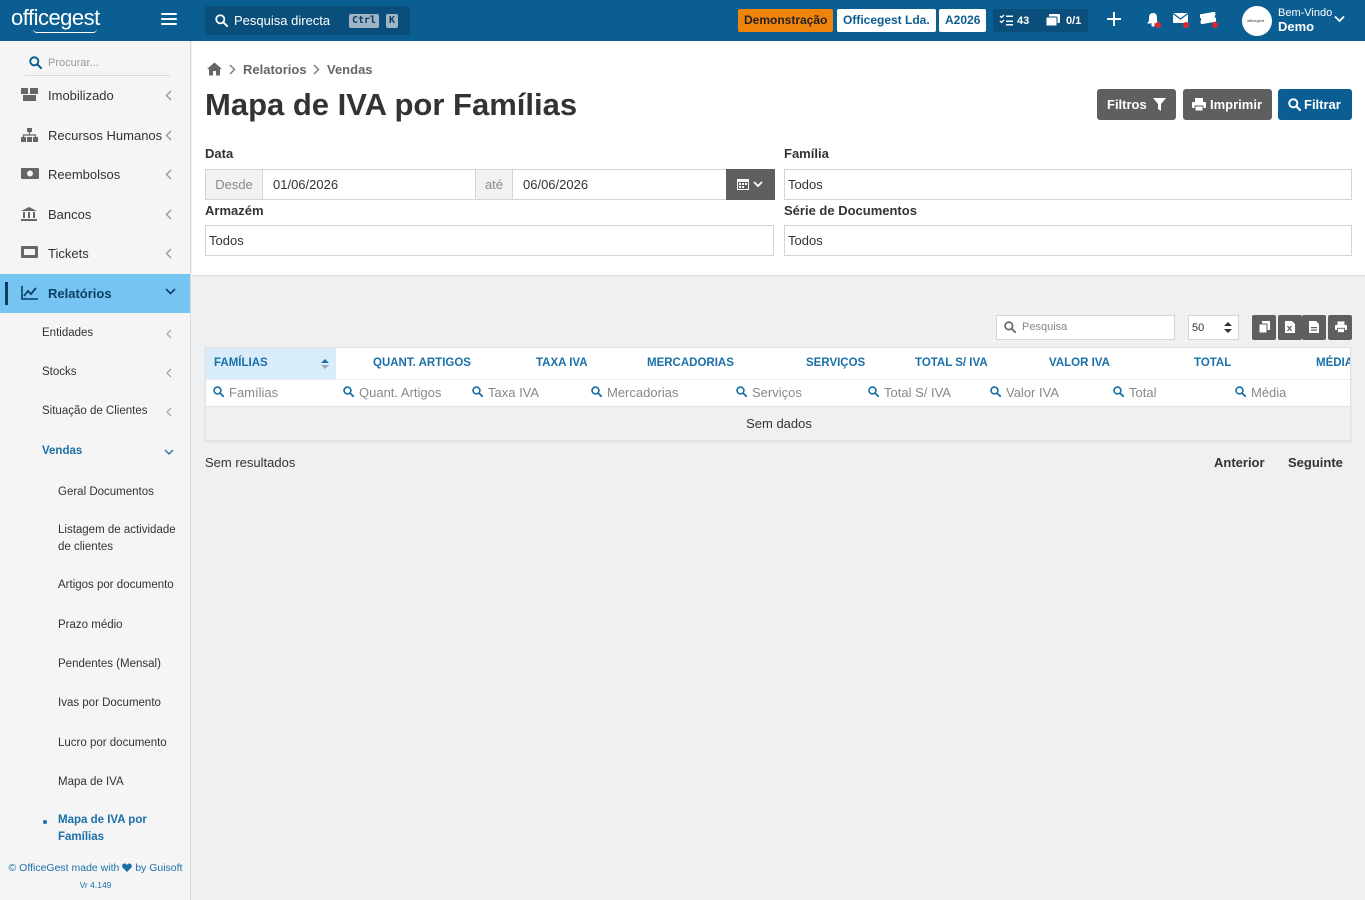  What do you see at coordinates (835, 363) in the screenshot?
I see `column-header-servicos: SERVIÇOS` at bounding box center [835, 363].